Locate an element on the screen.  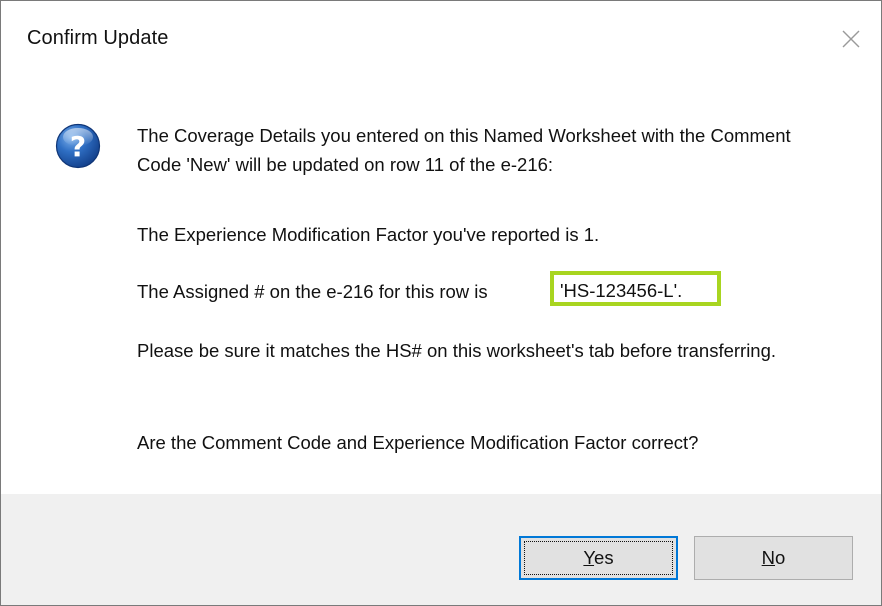
close-icon is located at coordinates (851, 39).